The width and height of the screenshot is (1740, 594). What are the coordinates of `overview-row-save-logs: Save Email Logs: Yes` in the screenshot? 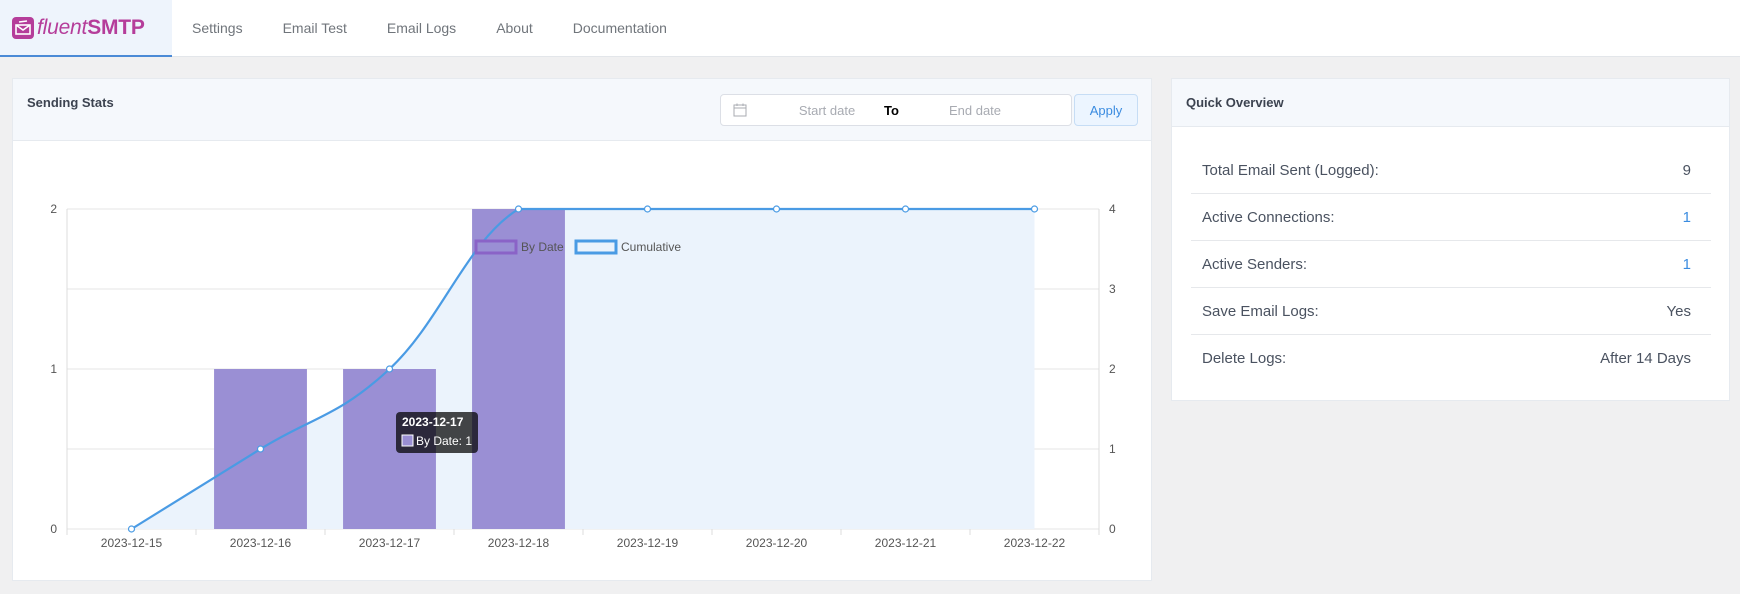 It's located at (1451, 311).